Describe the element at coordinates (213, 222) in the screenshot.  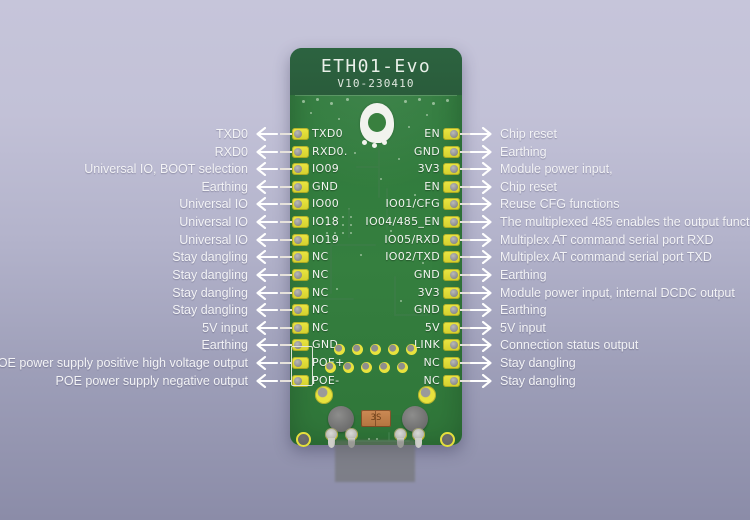
I see `callout-left-text: Universal IO` at that location.